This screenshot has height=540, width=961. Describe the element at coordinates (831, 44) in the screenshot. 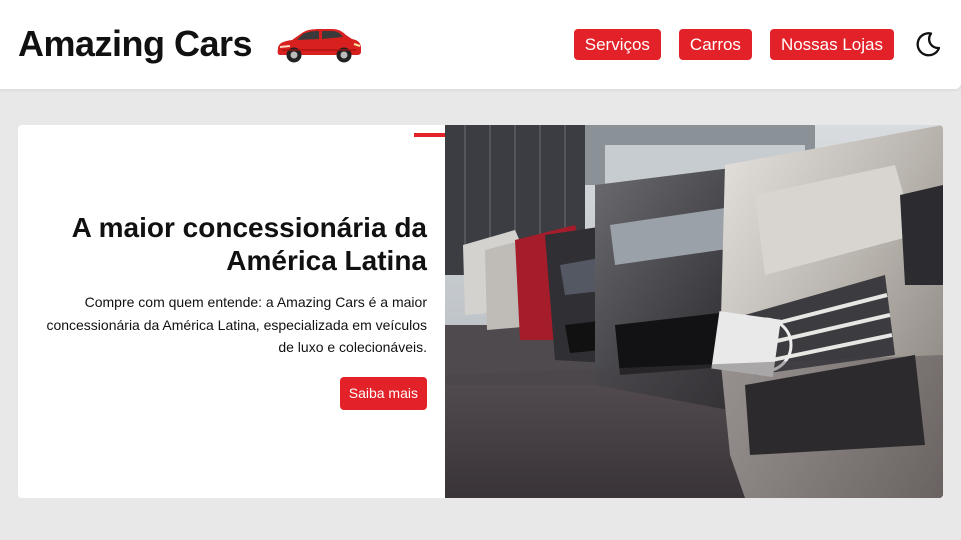

I see `nav-nossas-lojas-button: Nossas Lojas` at that location.